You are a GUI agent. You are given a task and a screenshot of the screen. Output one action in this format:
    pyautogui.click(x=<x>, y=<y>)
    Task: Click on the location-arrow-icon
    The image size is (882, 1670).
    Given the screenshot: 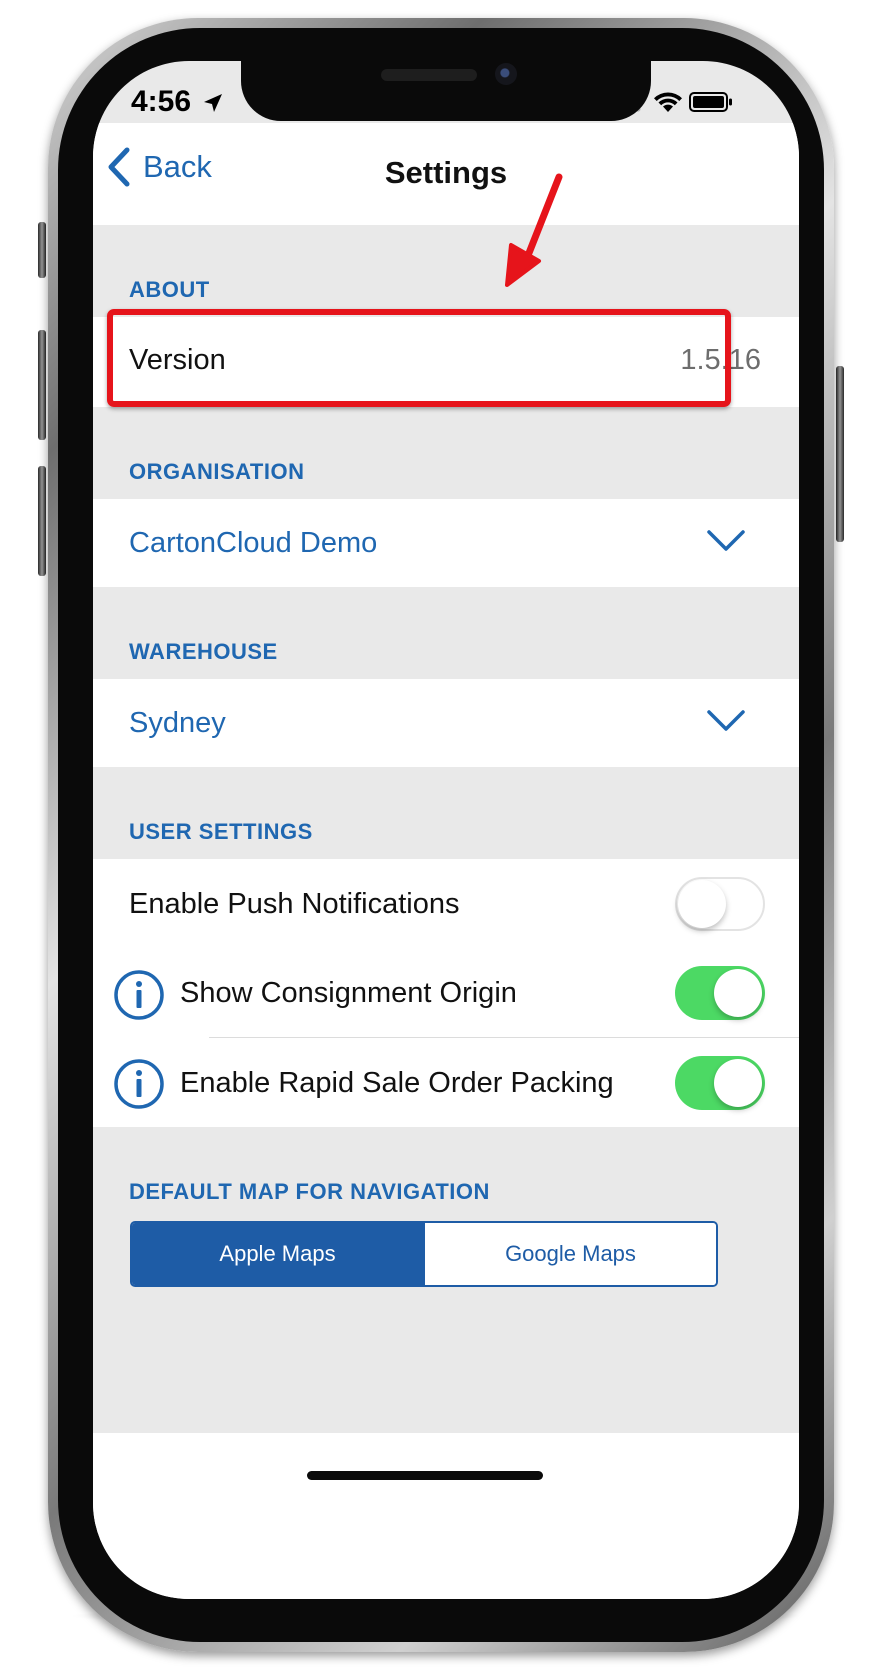 What is the action you would take?
    pyautogui.click(x=213, y=103)
    